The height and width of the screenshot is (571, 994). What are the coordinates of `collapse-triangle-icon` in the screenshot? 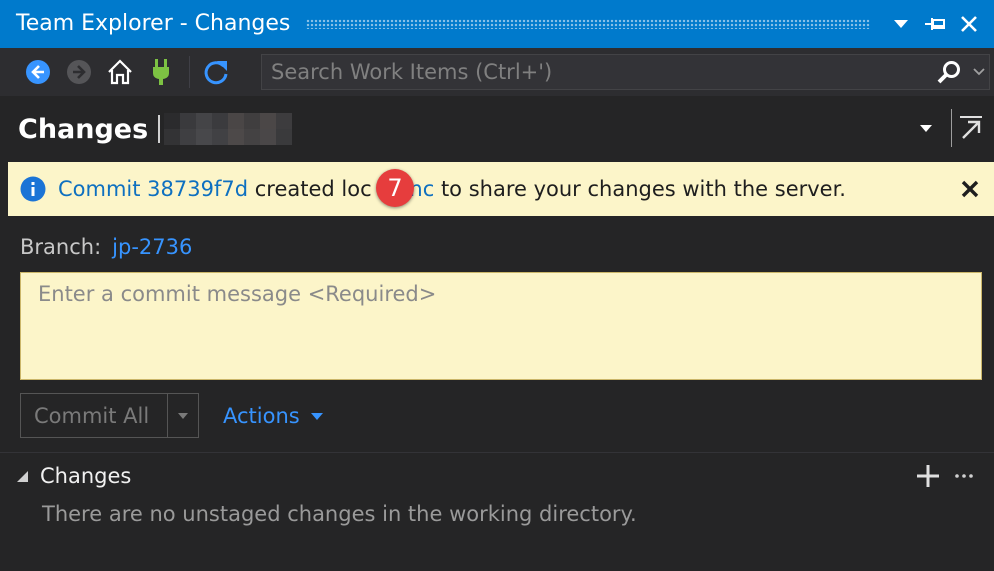 It's located at (22, 476).